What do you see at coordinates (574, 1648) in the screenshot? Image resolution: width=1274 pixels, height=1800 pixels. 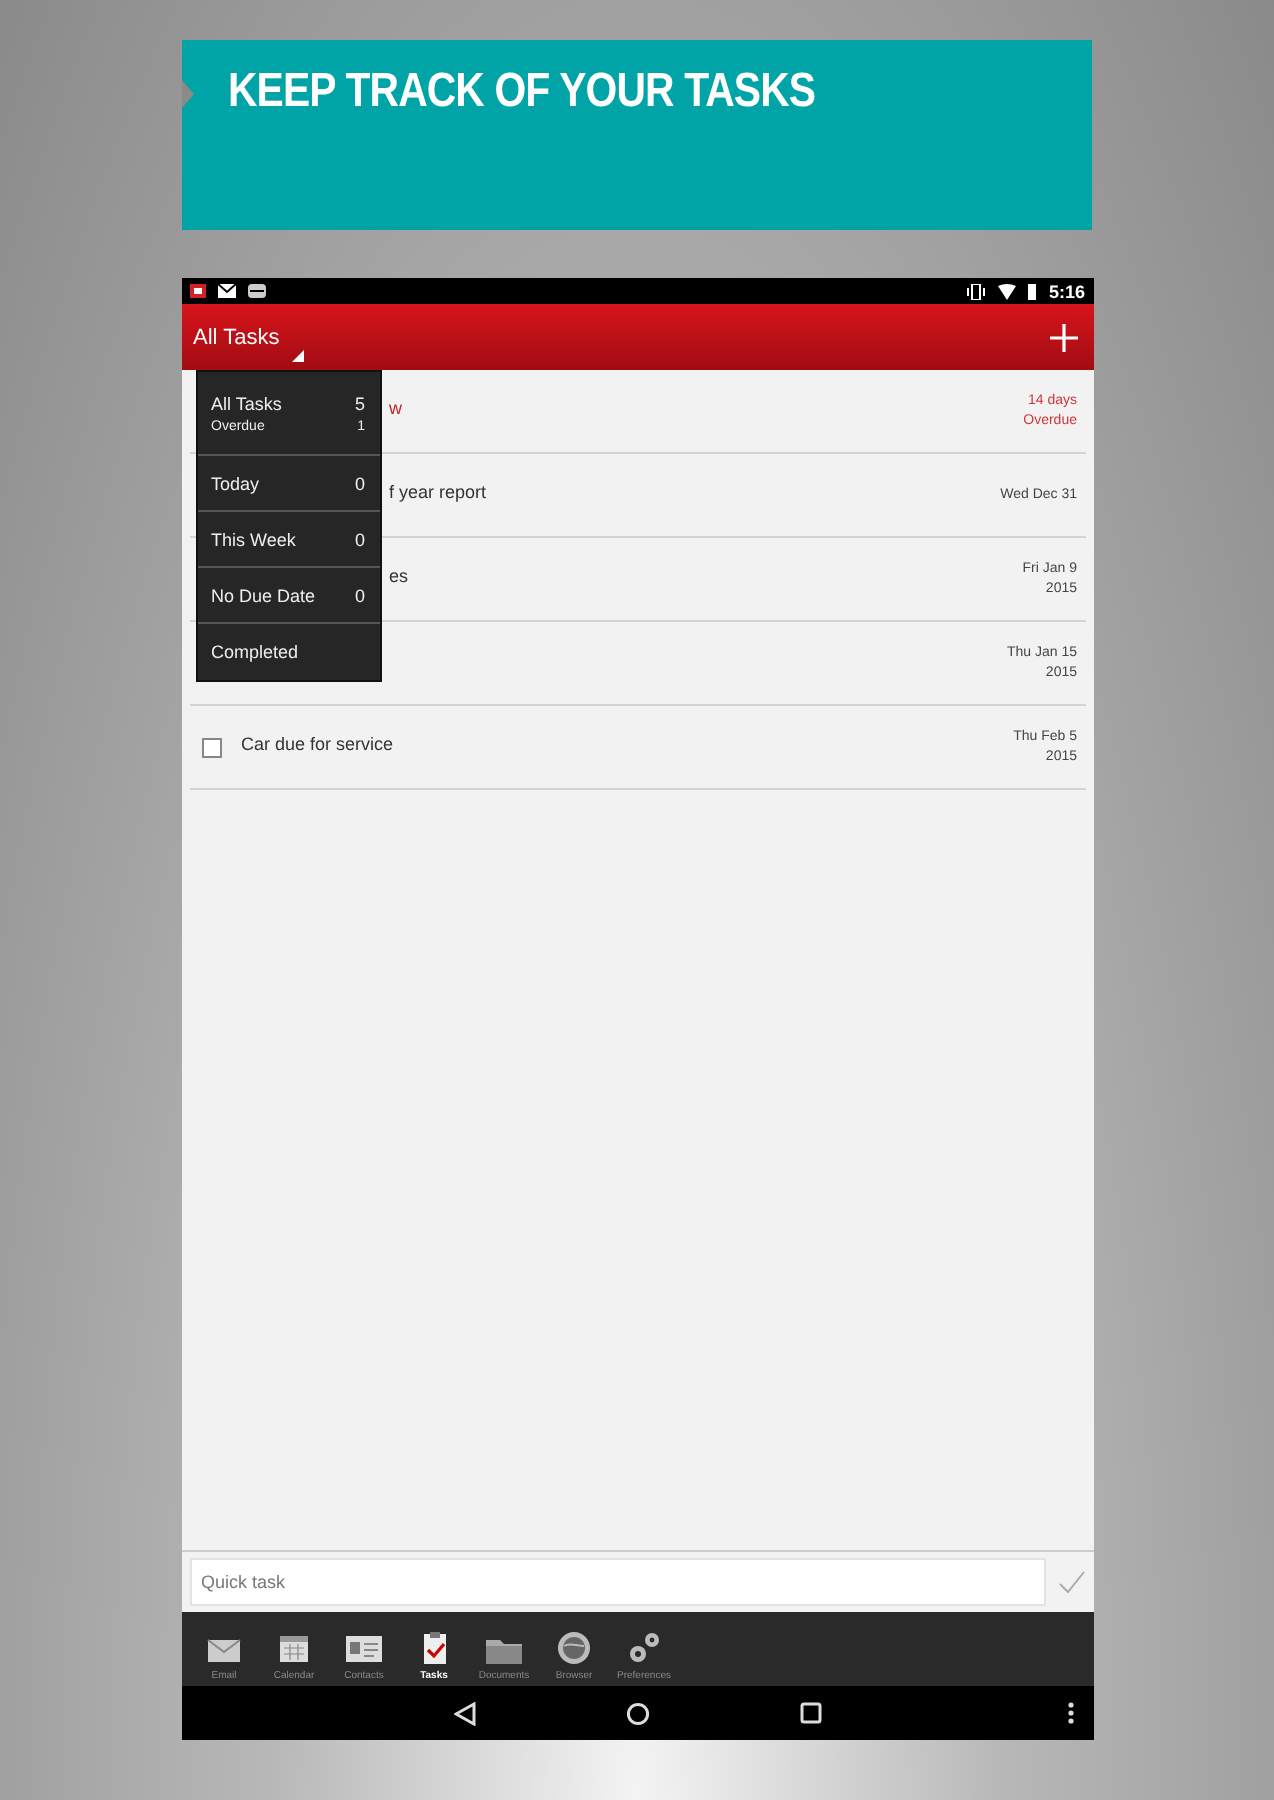 I see `globe-icon` at bounding box center [574, 1648].